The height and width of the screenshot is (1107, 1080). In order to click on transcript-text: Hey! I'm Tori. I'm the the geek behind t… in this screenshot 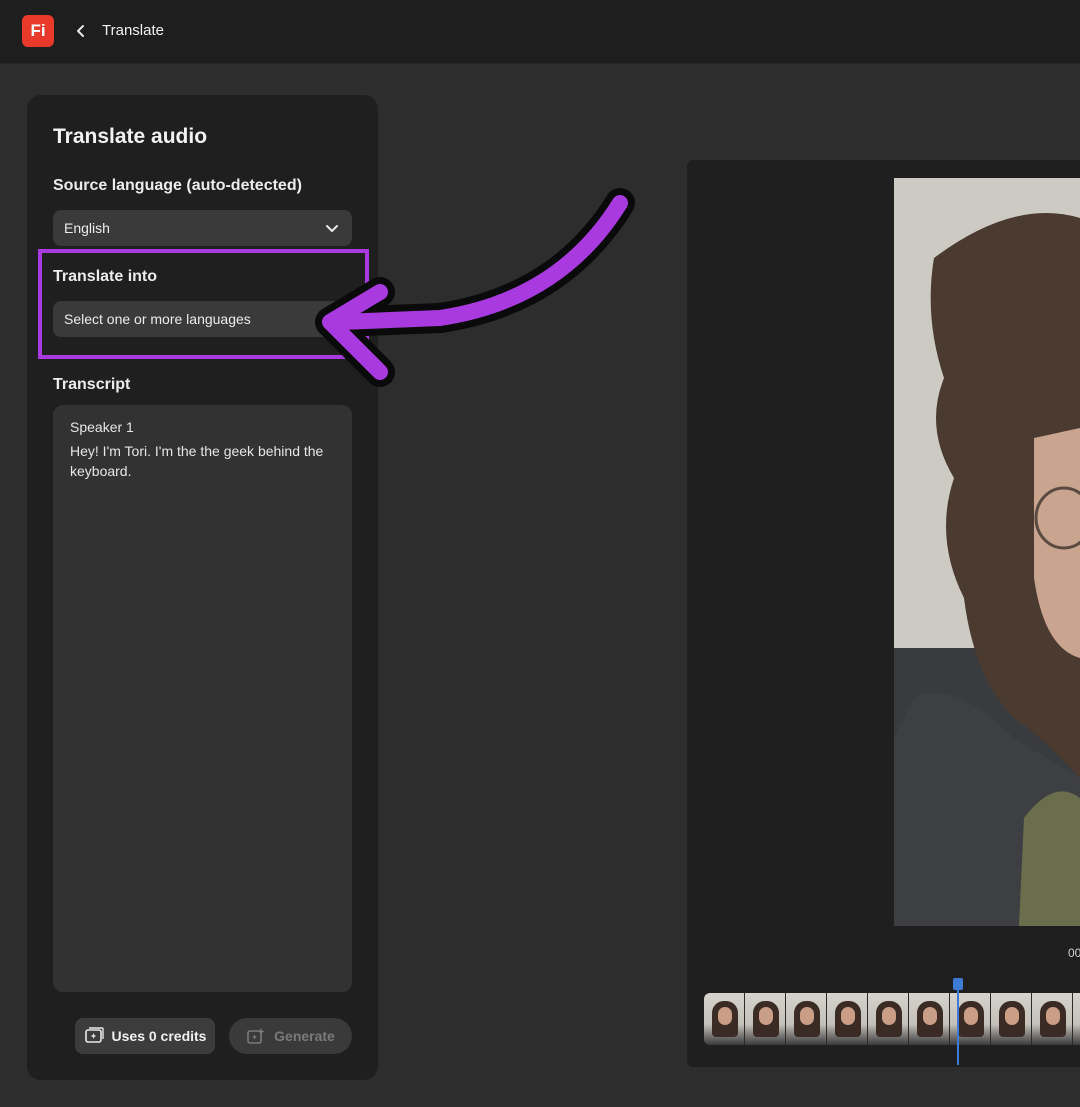, I will do `click(197, 461)`.